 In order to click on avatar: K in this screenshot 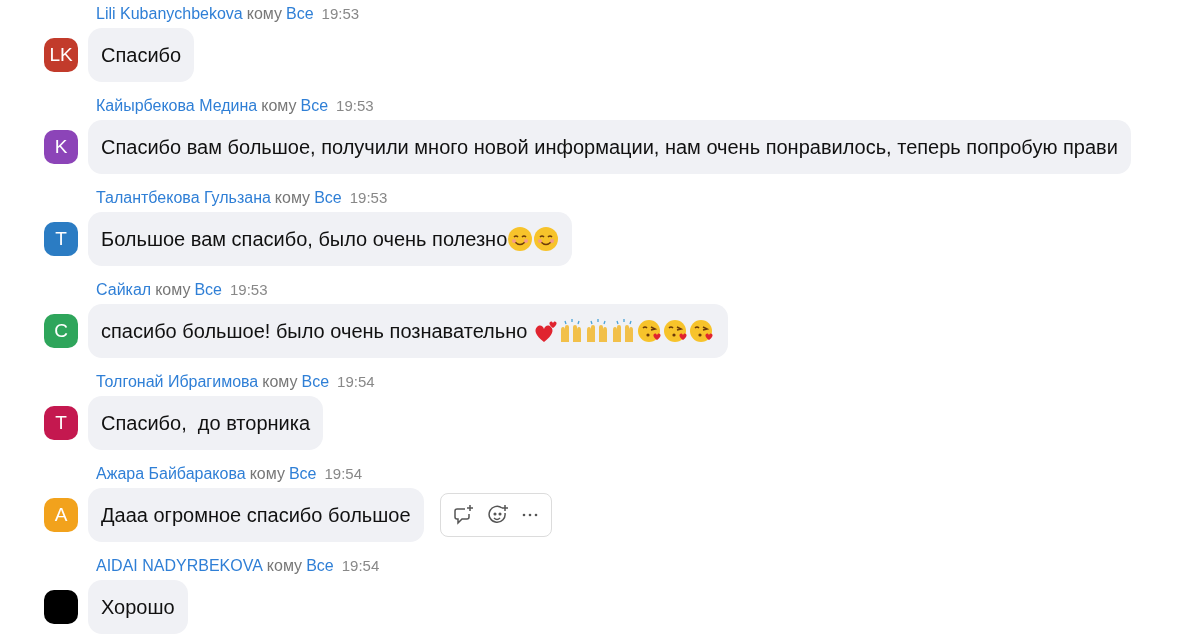, I will do `click(61, 147)`.